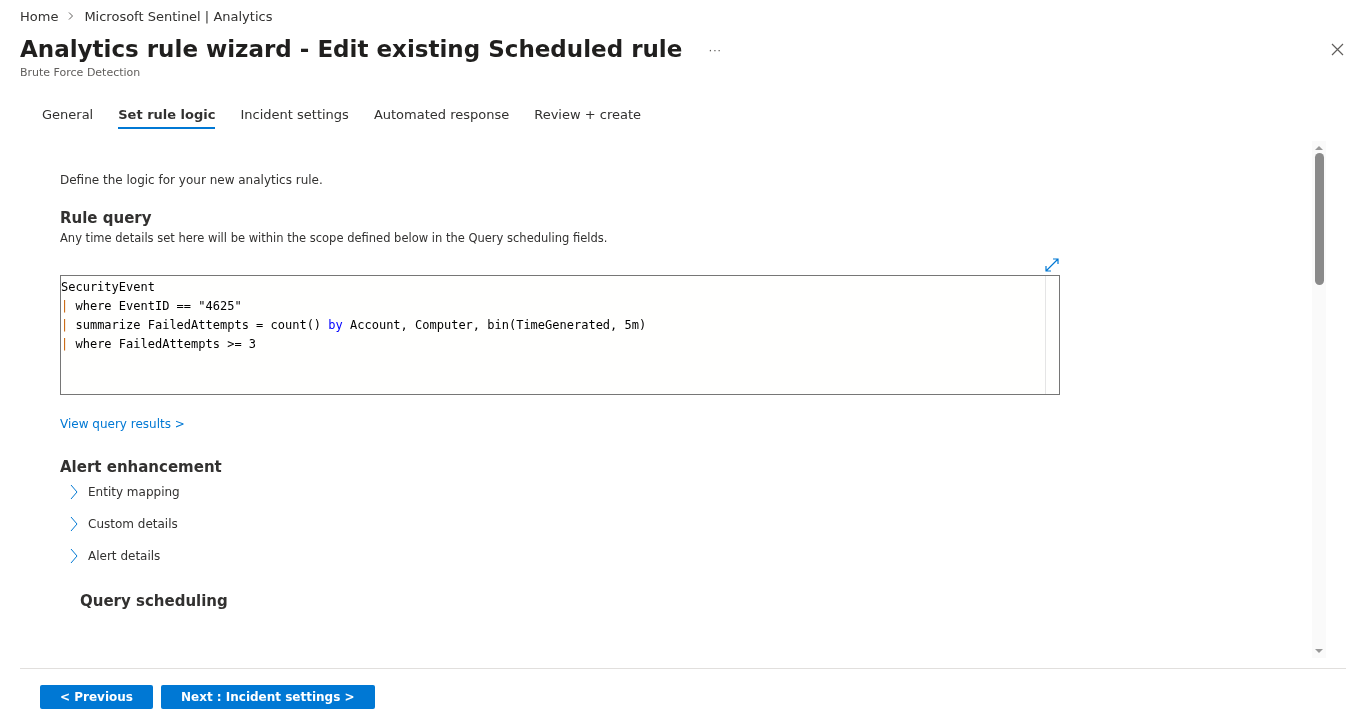  What do you see at coordinates (108, 287) in the screenshot?
I see `code-line: SecurityEvent` at bounding box center [108, 287].